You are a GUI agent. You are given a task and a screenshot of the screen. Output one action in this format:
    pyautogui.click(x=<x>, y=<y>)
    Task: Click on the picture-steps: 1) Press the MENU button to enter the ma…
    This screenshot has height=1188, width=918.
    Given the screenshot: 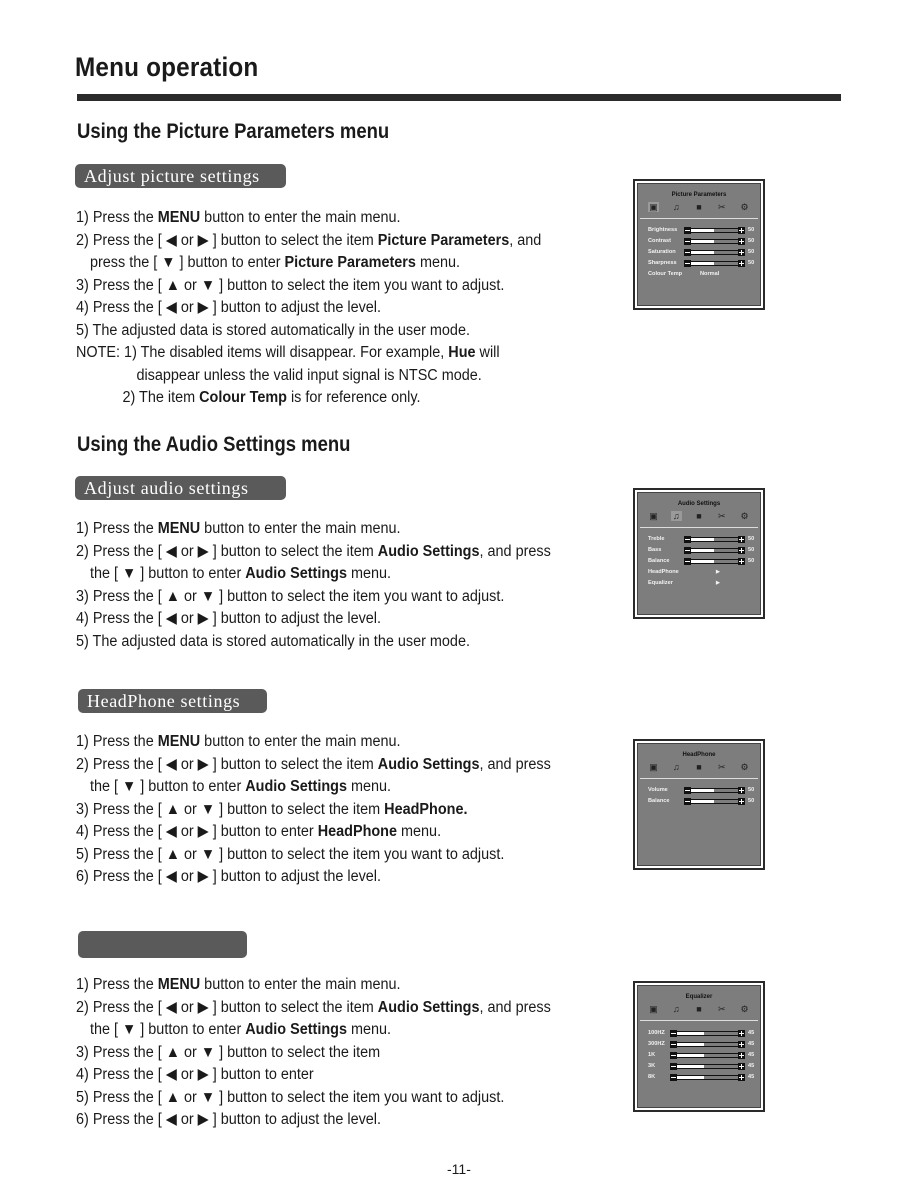 What is the action you would take?
    pyautogui.click(x=308, y=308)
    